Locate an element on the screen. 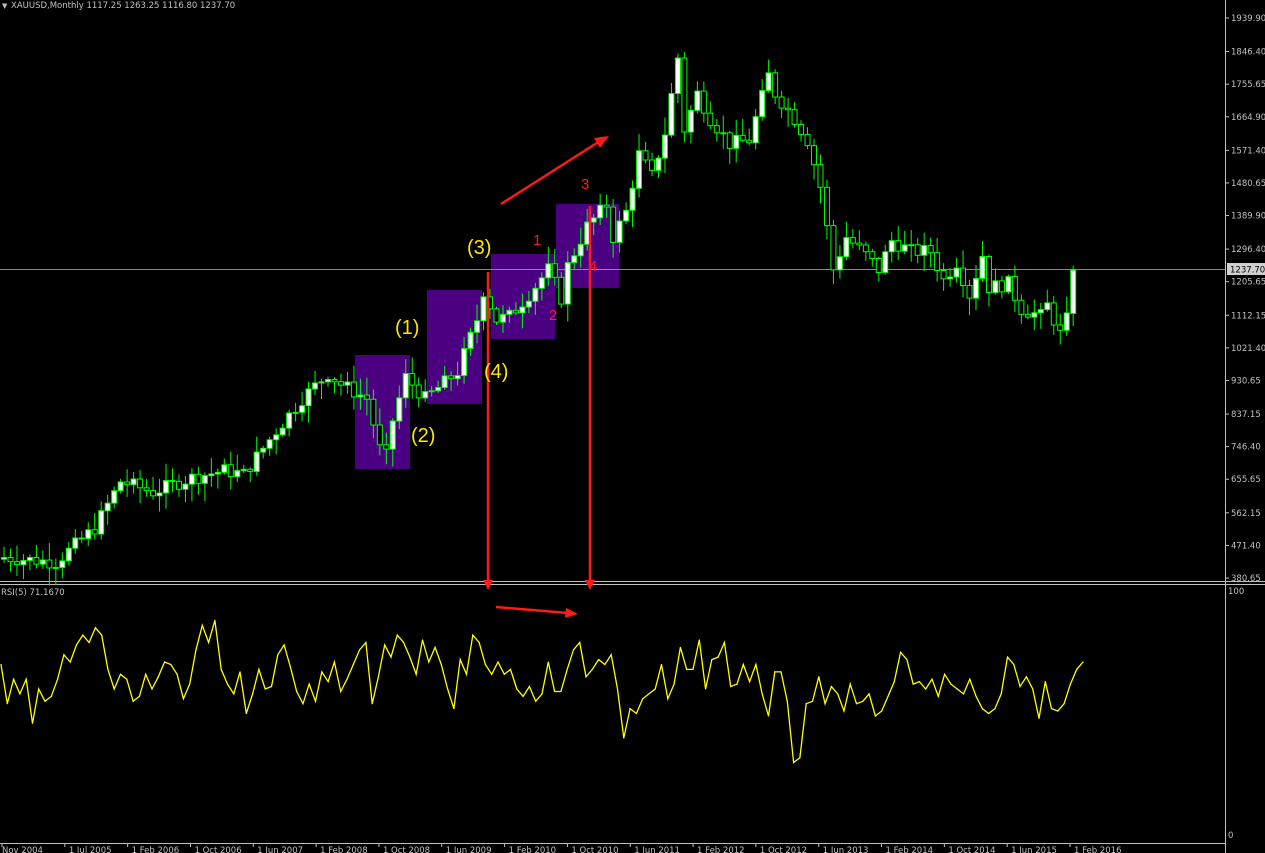  time-tick-label: 1 Feb 2010 is located at coordinates (533, 849).